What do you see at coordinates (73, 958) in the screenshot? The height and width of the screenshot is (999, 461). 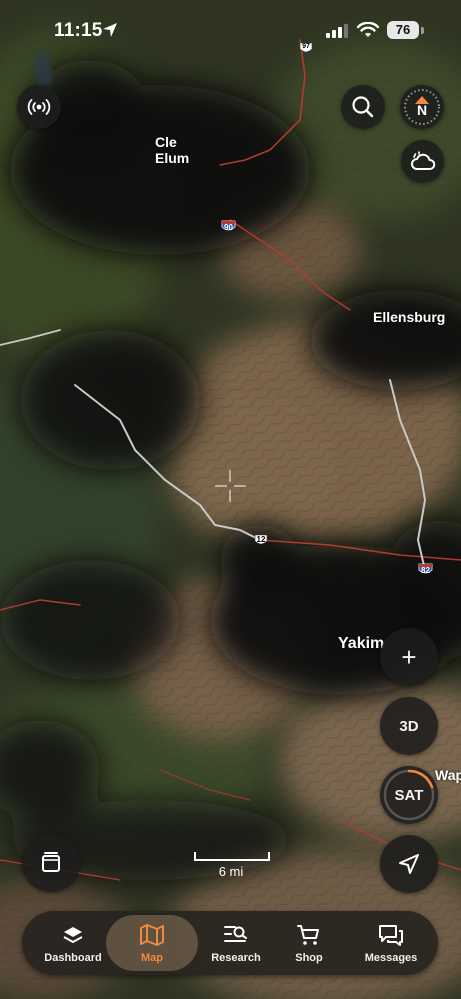 I see `nav-label-dashboard: Dashboard` at bounding box center [73, 958].